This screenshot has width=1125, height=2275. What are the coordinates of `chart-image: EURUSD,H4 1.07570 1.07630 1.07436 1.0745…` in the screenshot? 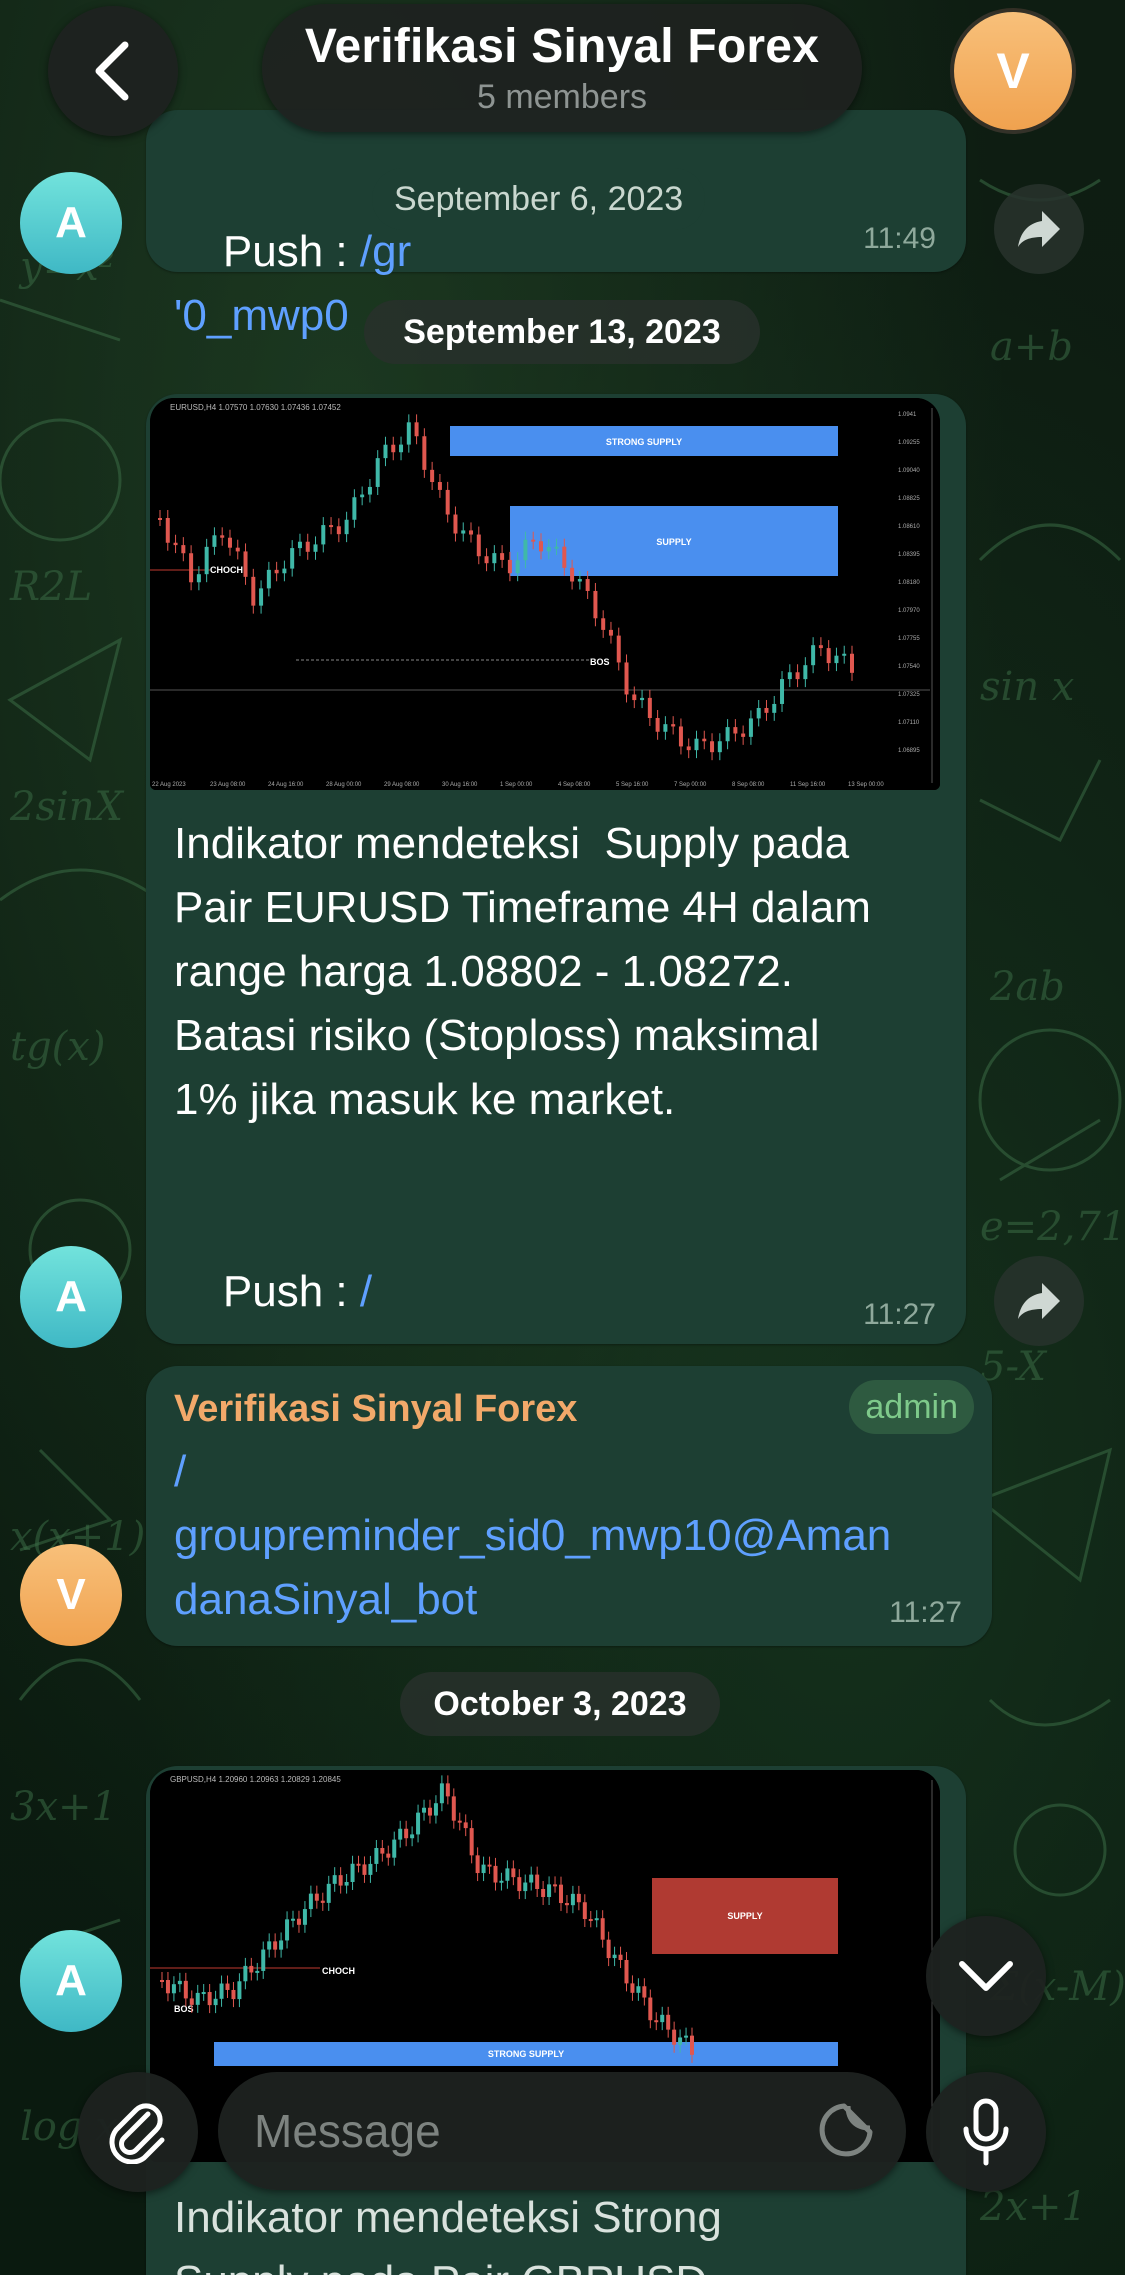 It's located at (545, 594).